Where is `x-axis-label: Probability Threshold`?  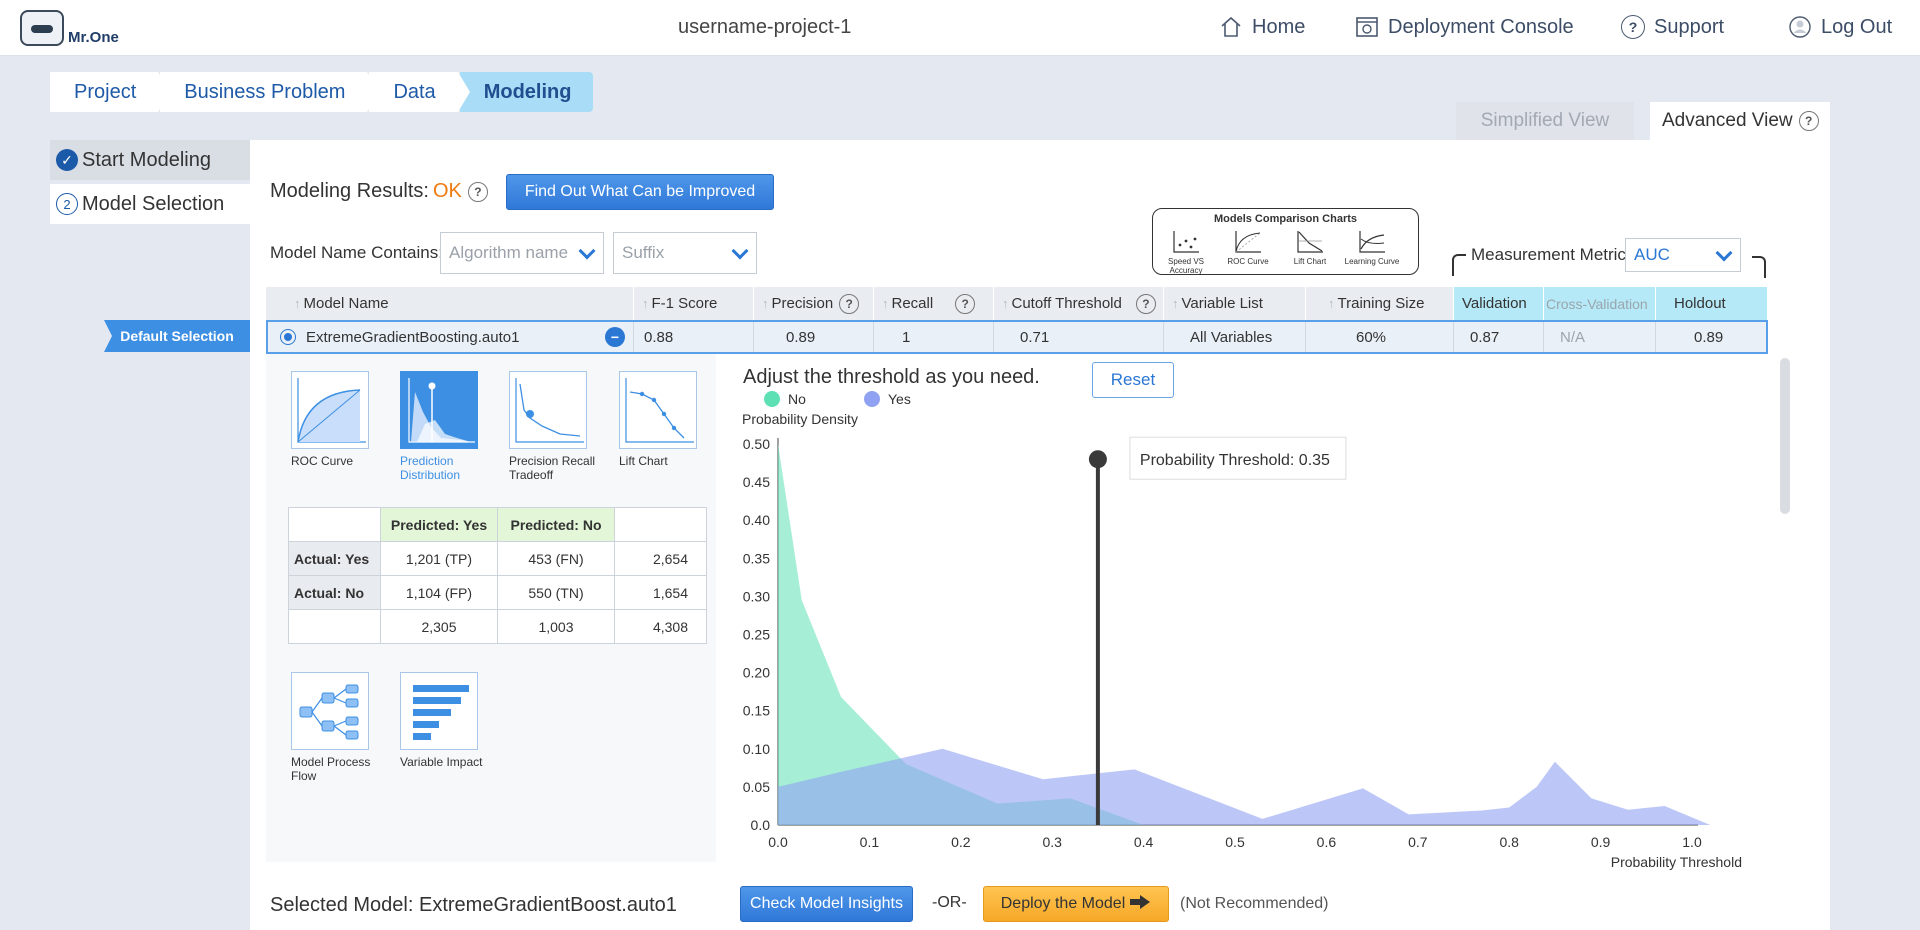
x-axis-label: Probability Threshold is located at coordinates (1676, 862).